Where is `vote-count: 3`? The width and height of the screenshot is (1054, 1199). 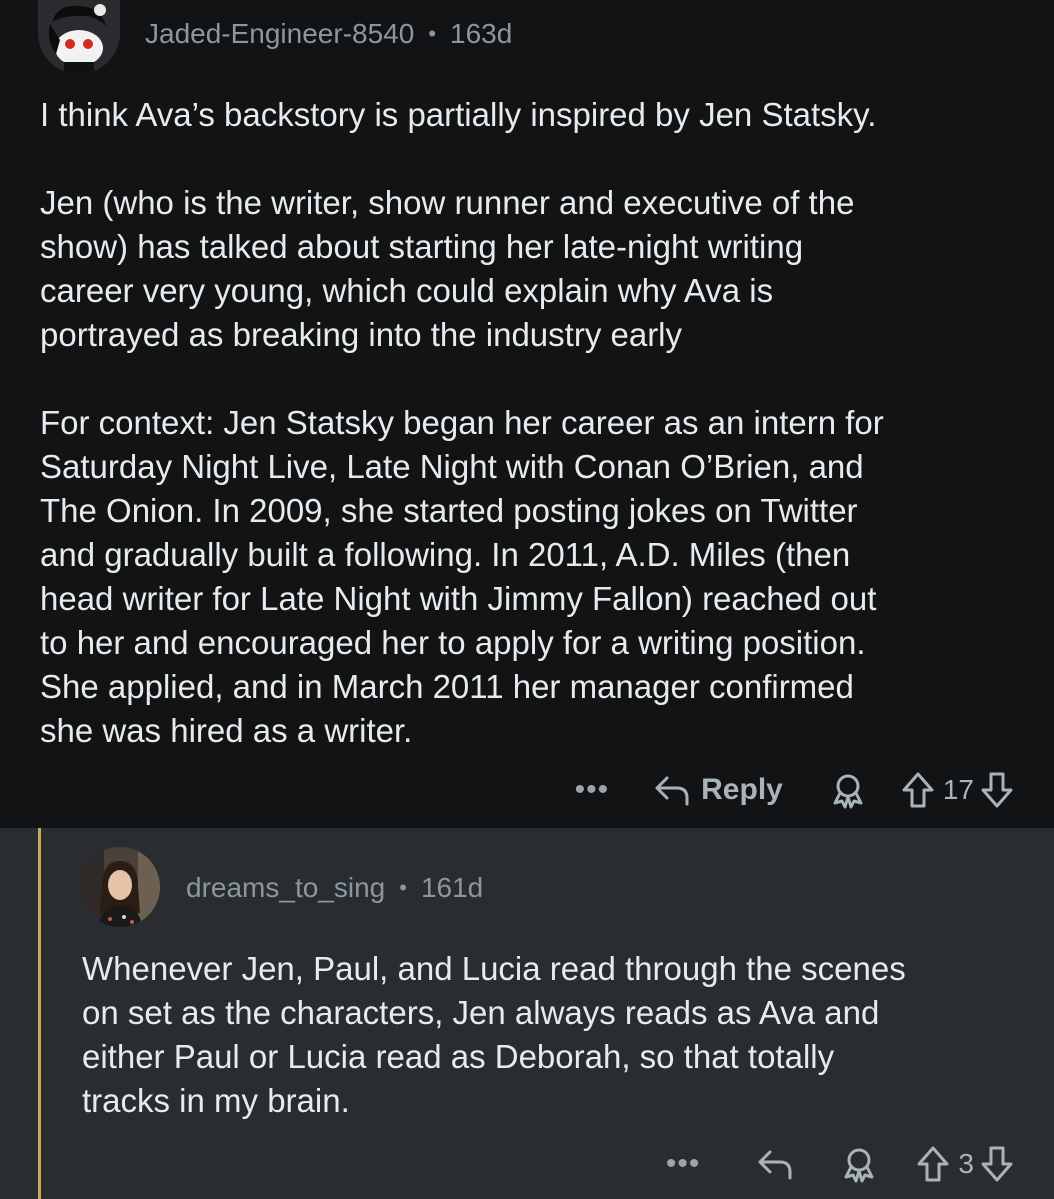 vote-count: 3 is located at coordinates (966, 1163).